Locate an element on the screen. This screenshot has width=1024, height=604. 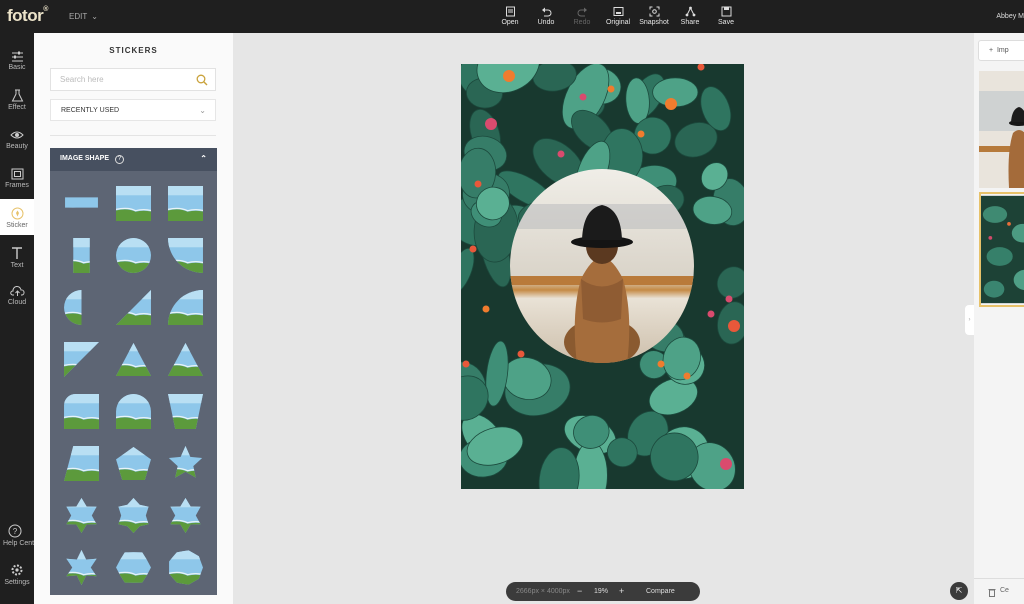
open-label: Open is located at coordinates (510, 22).